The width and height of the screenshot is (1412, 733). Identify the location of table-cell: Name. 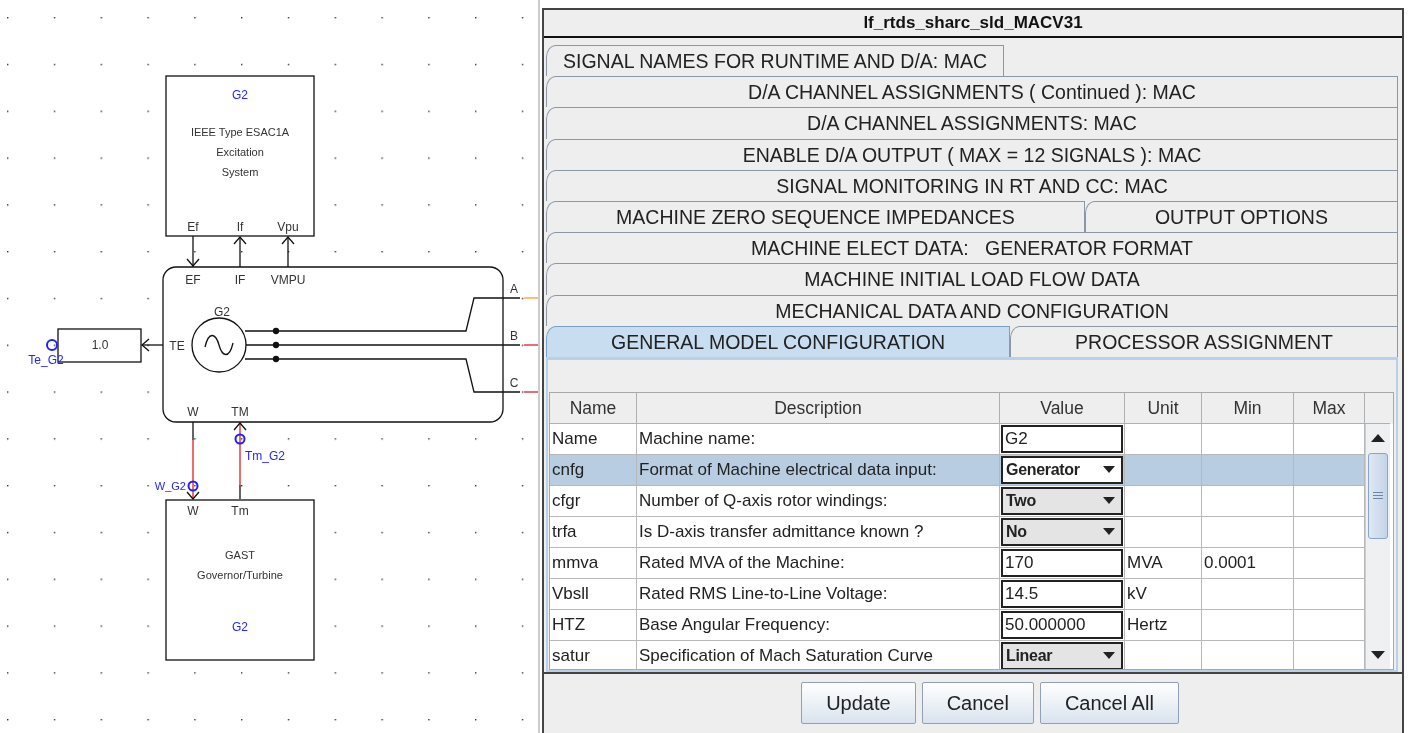
(593, 439).